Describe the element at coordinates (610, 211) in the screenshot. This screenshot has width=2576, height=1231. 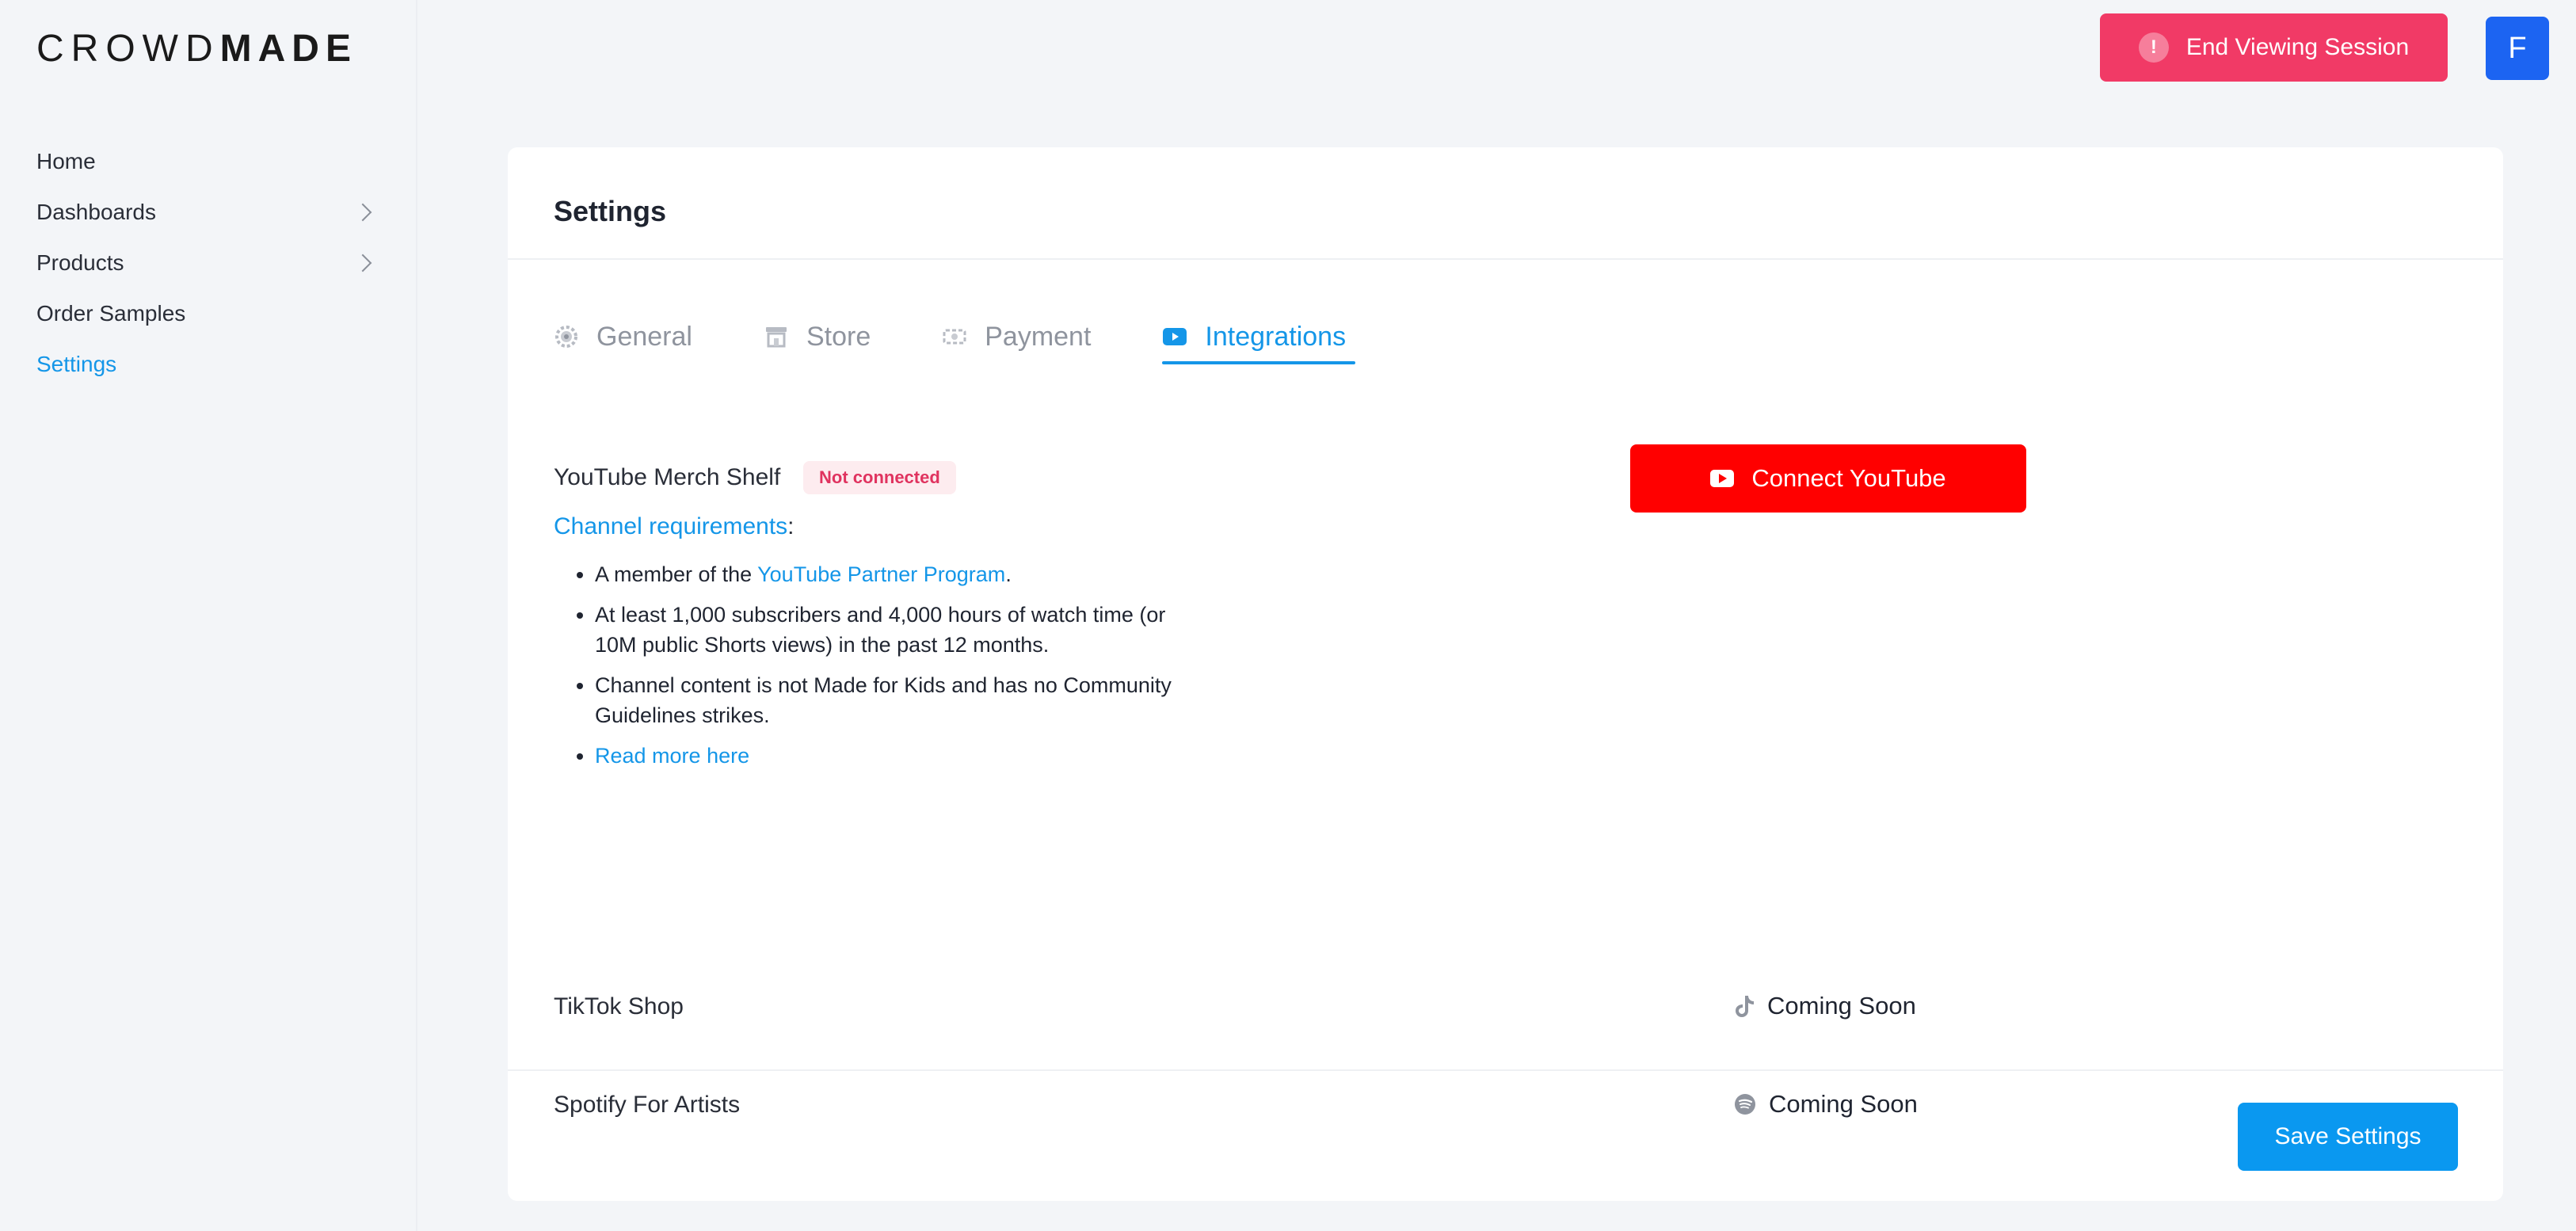
I see `page-title: Settings` at that location.